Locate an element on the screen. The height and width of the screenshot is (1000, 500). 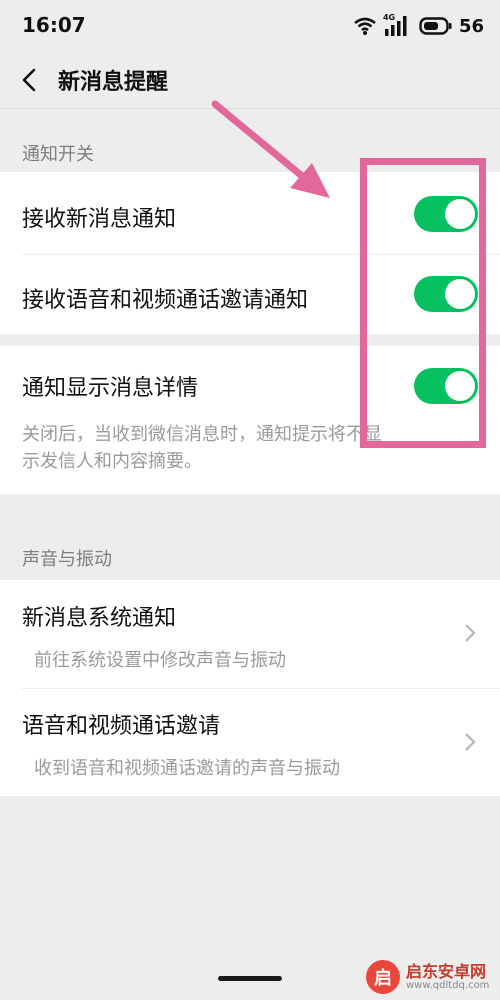
watermark-name: 启东安卓网 is located at coordinates (446, 971).